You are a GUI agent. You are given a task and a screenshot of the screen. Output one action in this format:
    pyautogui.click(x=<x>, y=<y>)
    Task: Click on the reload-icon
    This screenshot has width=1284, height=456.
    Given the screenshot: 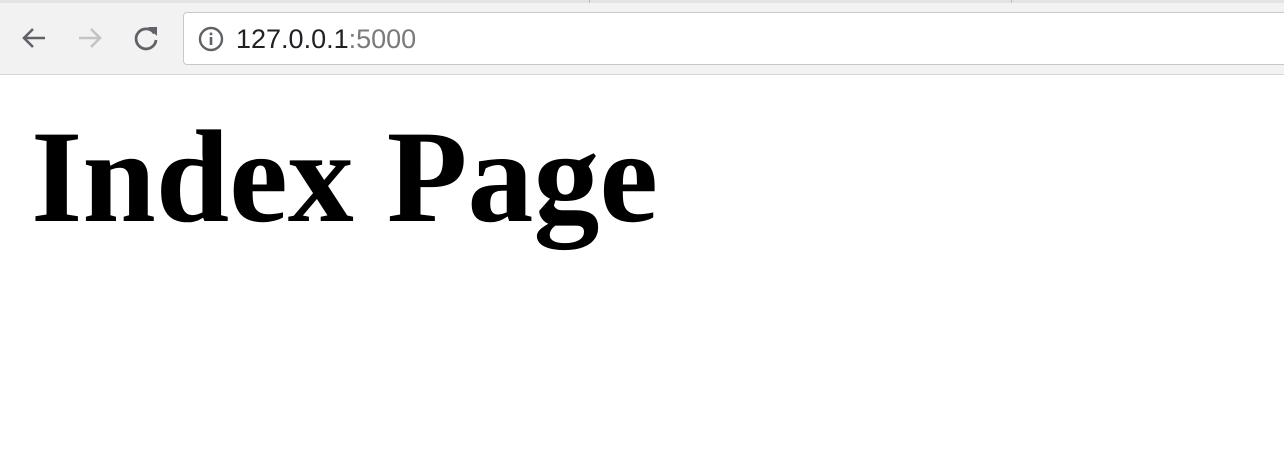 What is the action you would take?
    pyautogui.click(x=146, y=38)
    